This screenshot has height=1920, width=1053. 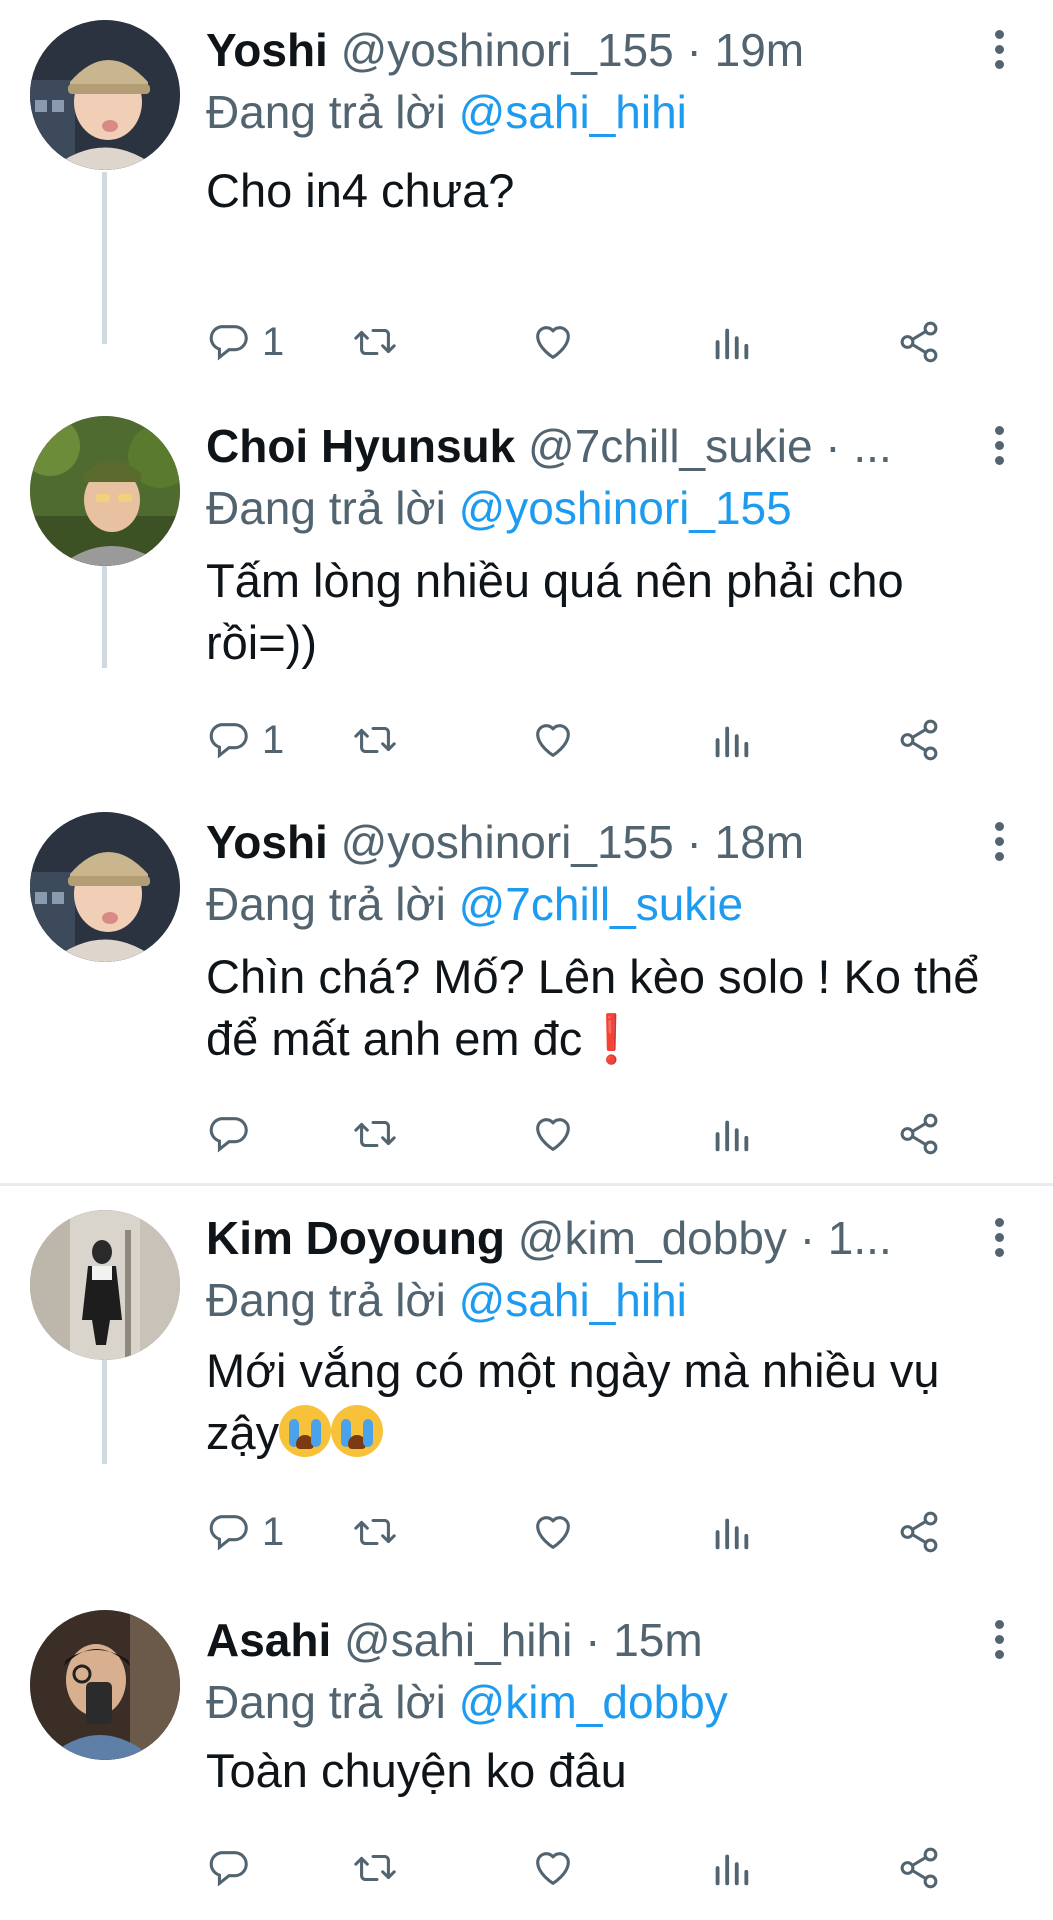 What do you see at coordinates (601, 904) in the screenshot?
I see `mention-link: @7chill_sukie` at bounding box center [601, 904].